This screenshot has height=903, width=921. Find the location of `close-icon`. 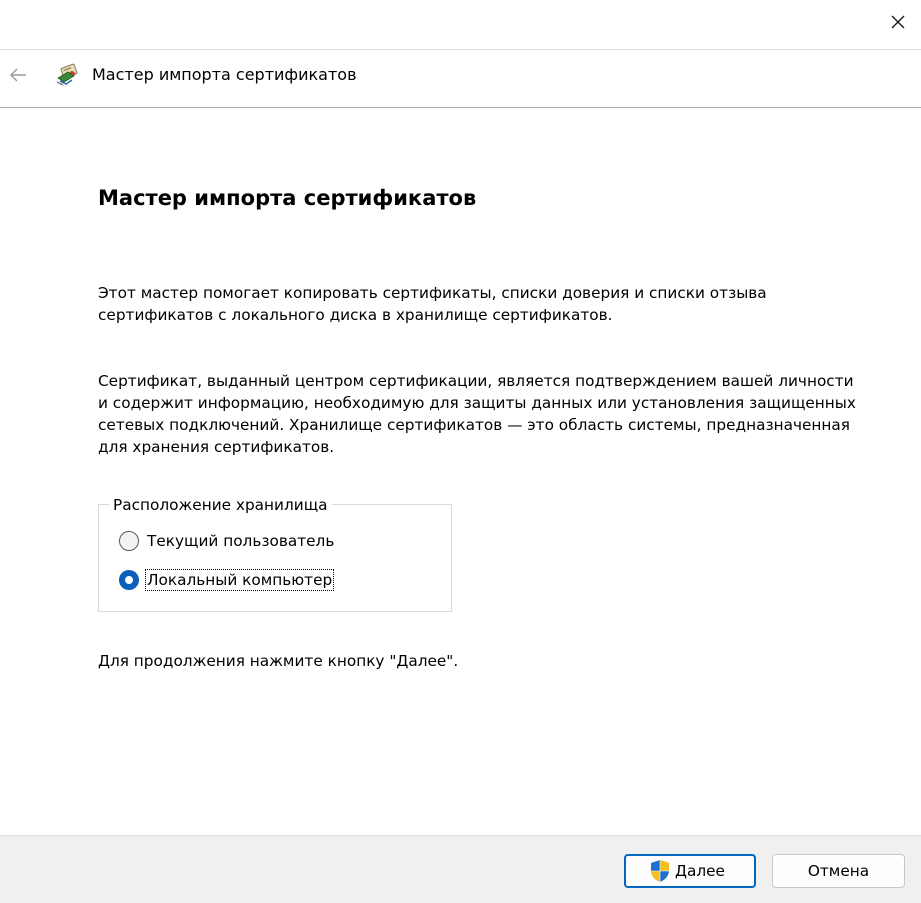

close-icon is located at coordinates (898, 22).